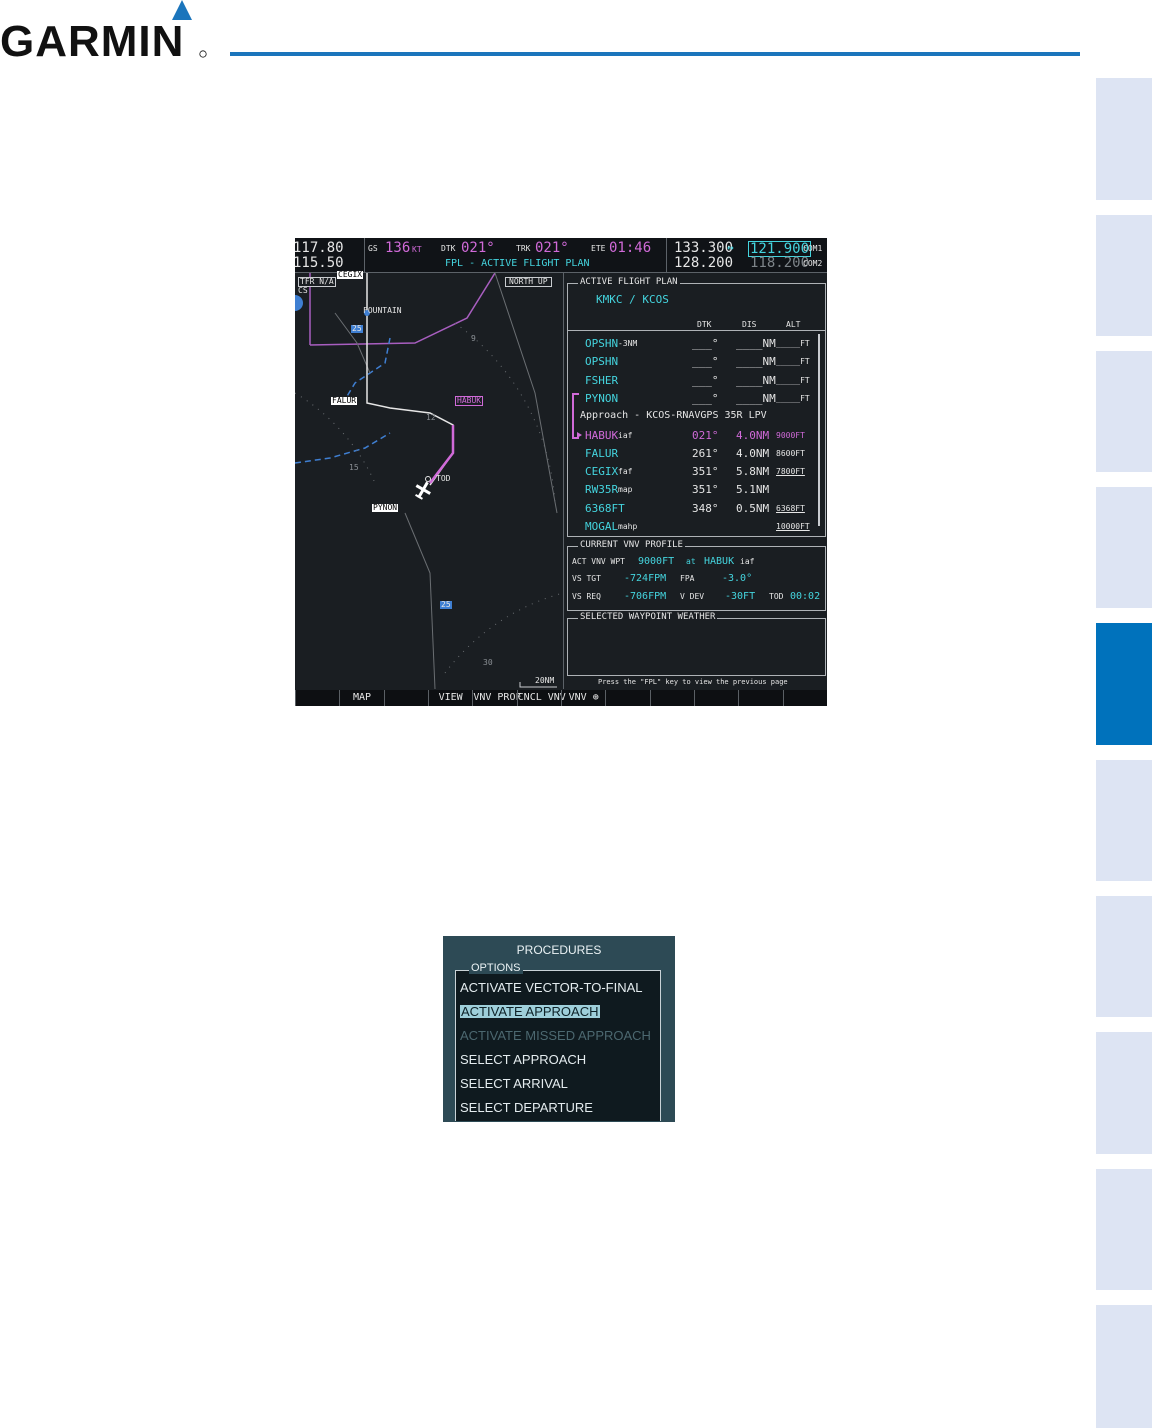 The height and width of the screenshot is (1428, 1152). Describe the element at coordinates (813, 248) in the screenshot. I see `com1-label: COM1` at that location.